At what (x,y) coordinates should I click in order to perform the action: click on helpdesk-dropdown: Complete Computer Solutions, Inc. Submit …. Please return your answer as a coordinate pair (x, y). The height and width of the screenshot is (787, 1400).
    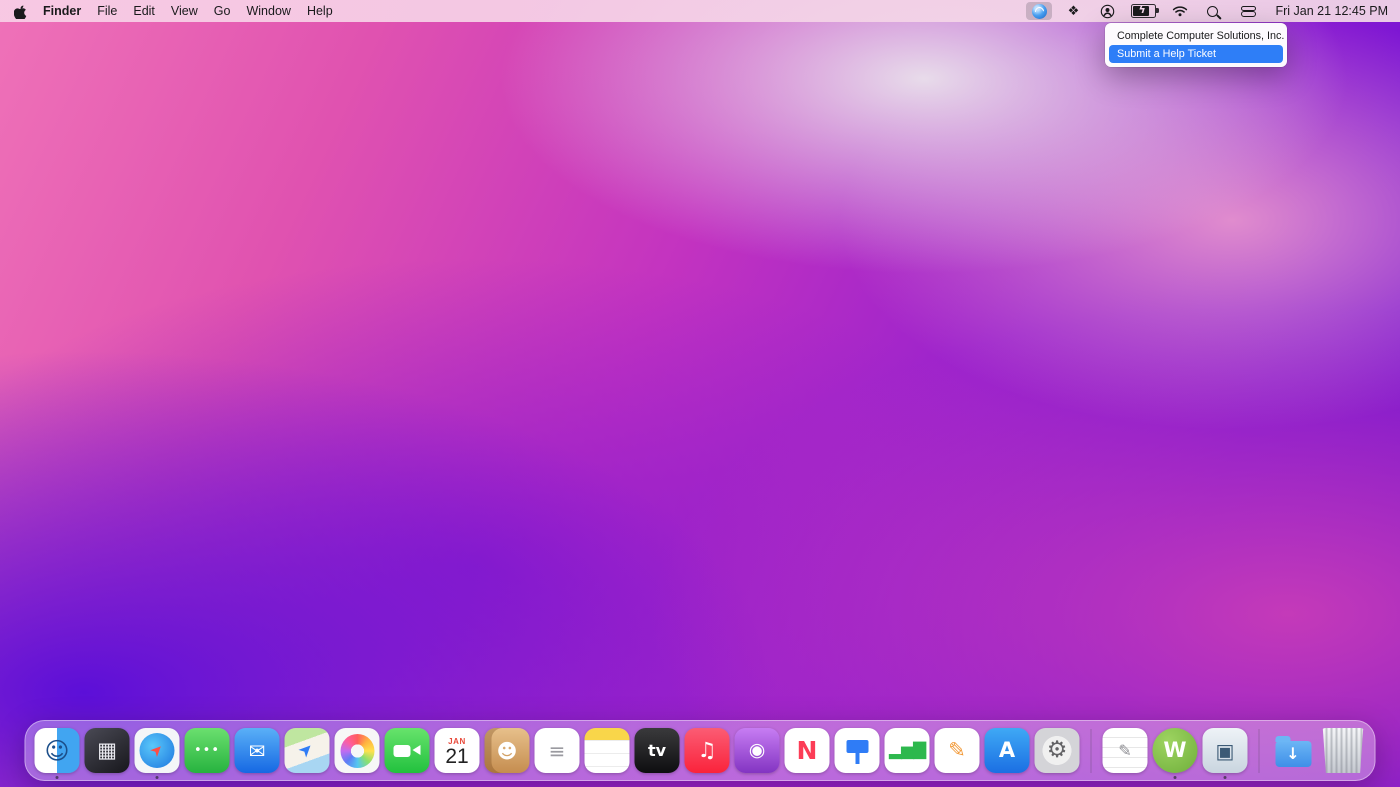
    Looking at the image, I should click on (1196, 45).